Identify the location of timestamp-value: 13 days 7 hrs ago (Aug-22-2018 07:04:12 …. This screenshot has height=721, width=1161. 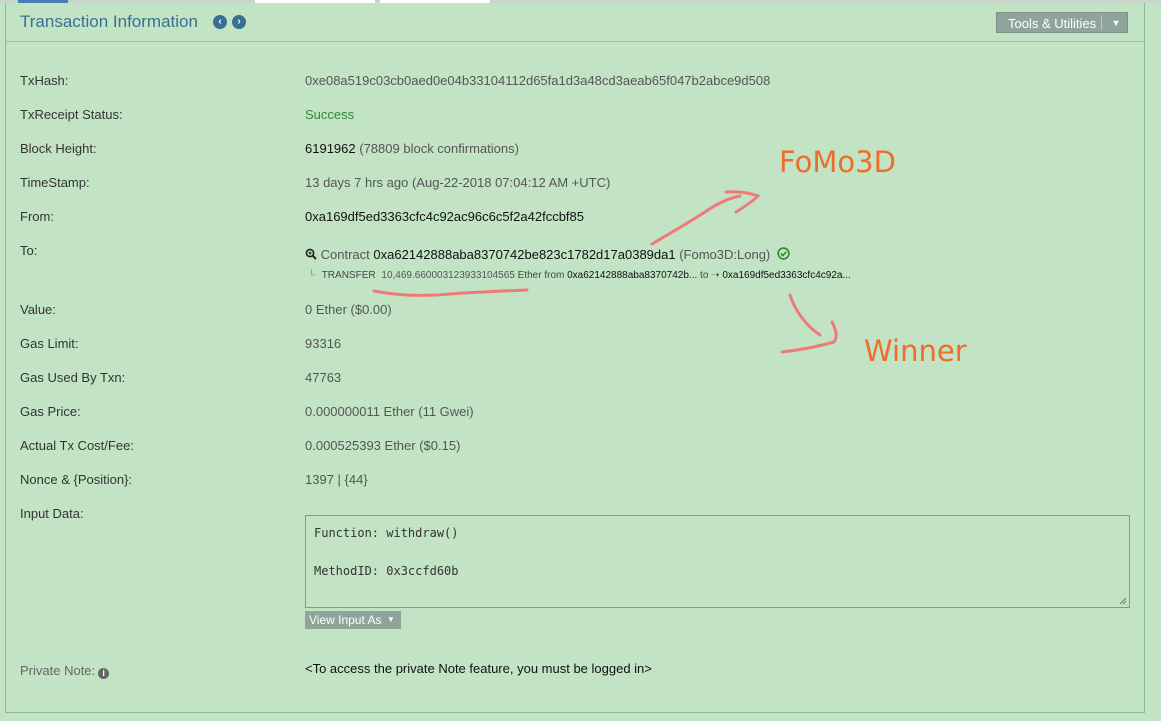
(458, 182).